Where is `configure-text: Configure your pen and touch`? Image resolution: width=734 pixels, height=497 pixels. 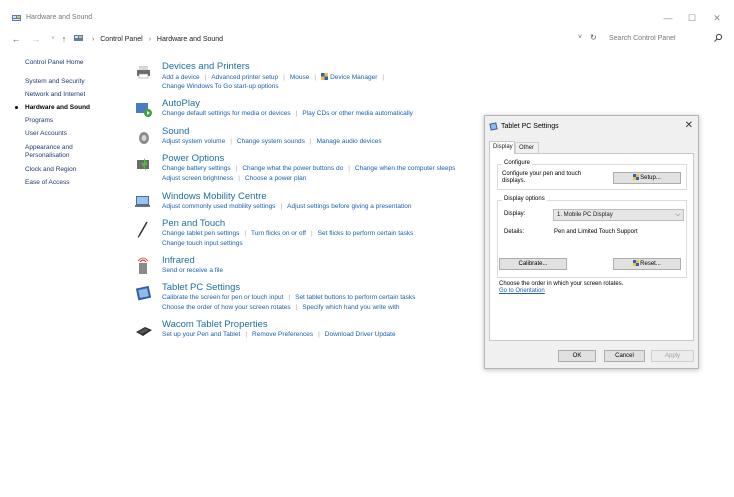 configure-text: Configure your pen and touch is located at coordinates (542, 174).